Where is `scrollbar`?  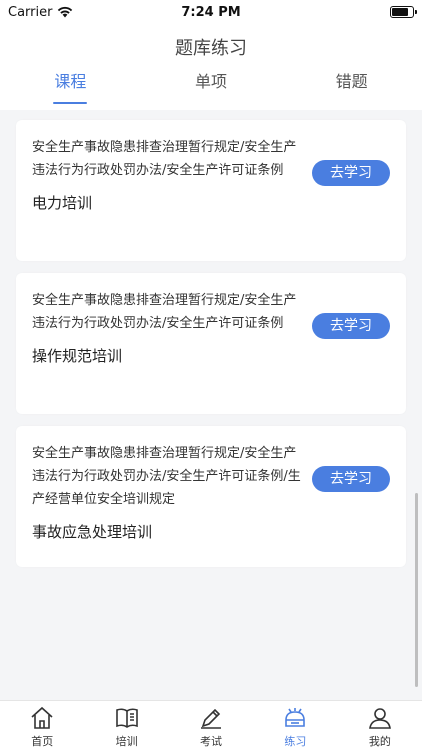
scrollbar is located at coordinates (416, 590).